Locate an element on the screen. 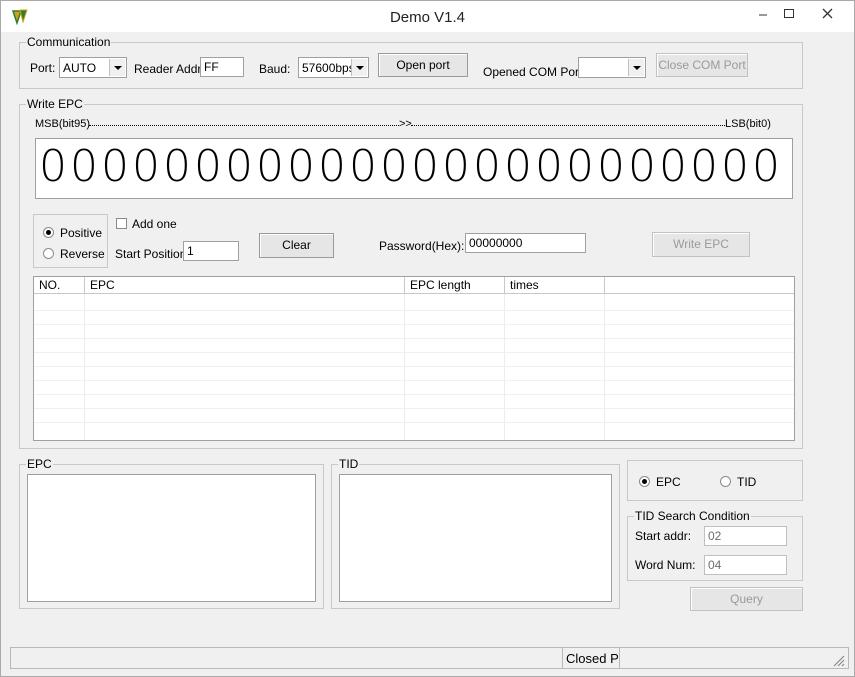 This screenshot has height=677, width=855. title-bar: Demo V1.4 is located at coordinates (427, 16).